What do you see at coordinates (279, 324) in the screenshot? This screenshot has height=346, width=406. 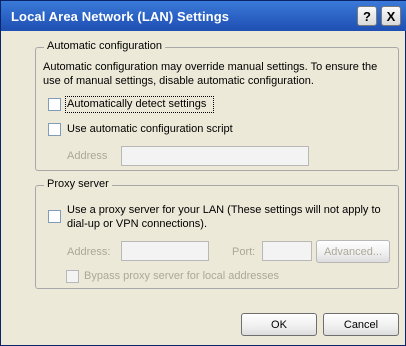 I see `ok-button: OK` at bounding box center [279, 324].